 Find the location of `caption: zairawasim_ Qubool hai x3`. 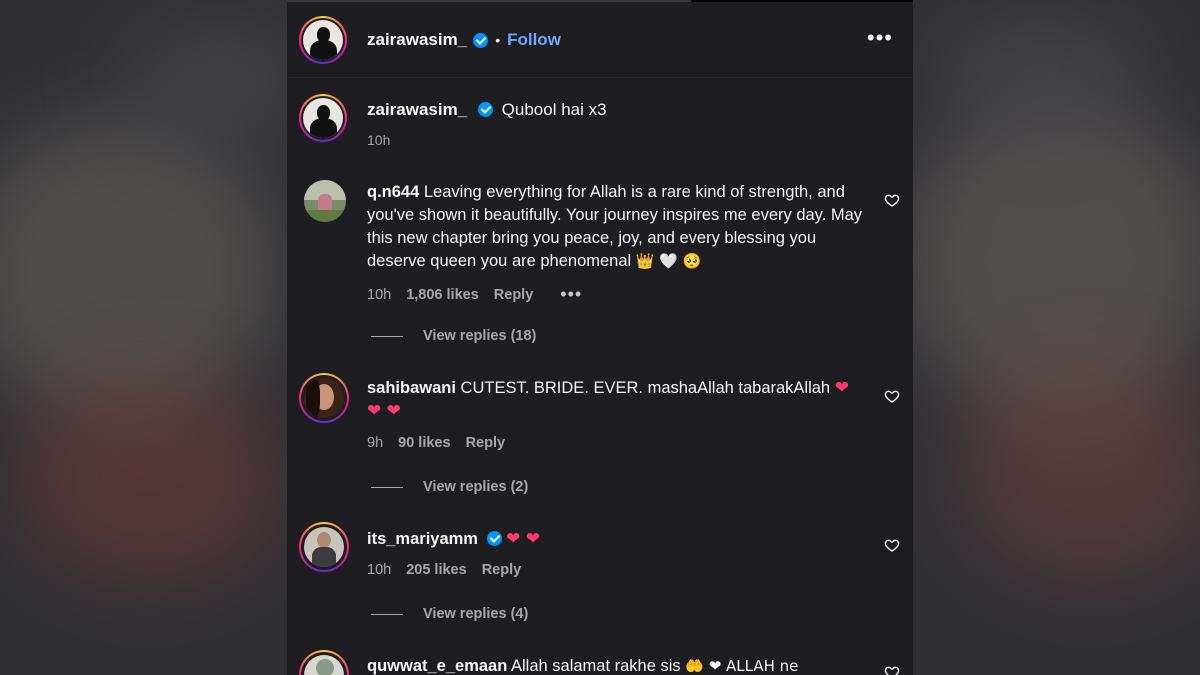

caption: zairawasim_ Qubool hai x3 is located at coordinates (487, 110).